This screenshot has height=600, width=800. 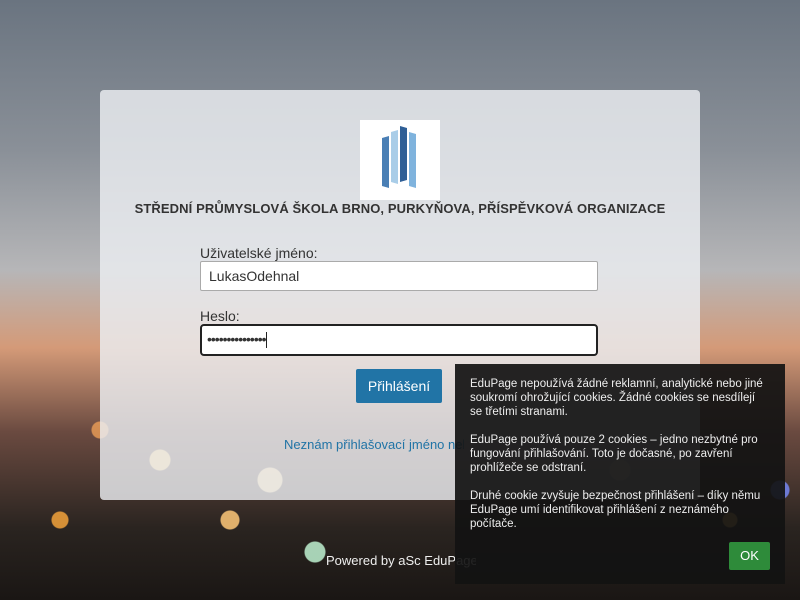 I want to click on powered-by-text: Powered by aSc EduPage, so click(x=401, y=560).